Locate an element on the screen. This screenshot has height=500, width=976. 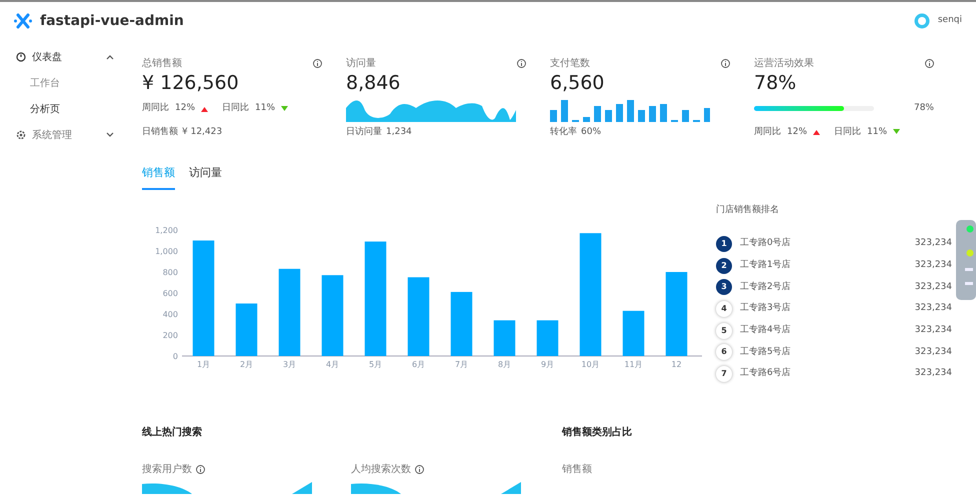
stat-title: 总销售额 is located at coordinates (162, 63).